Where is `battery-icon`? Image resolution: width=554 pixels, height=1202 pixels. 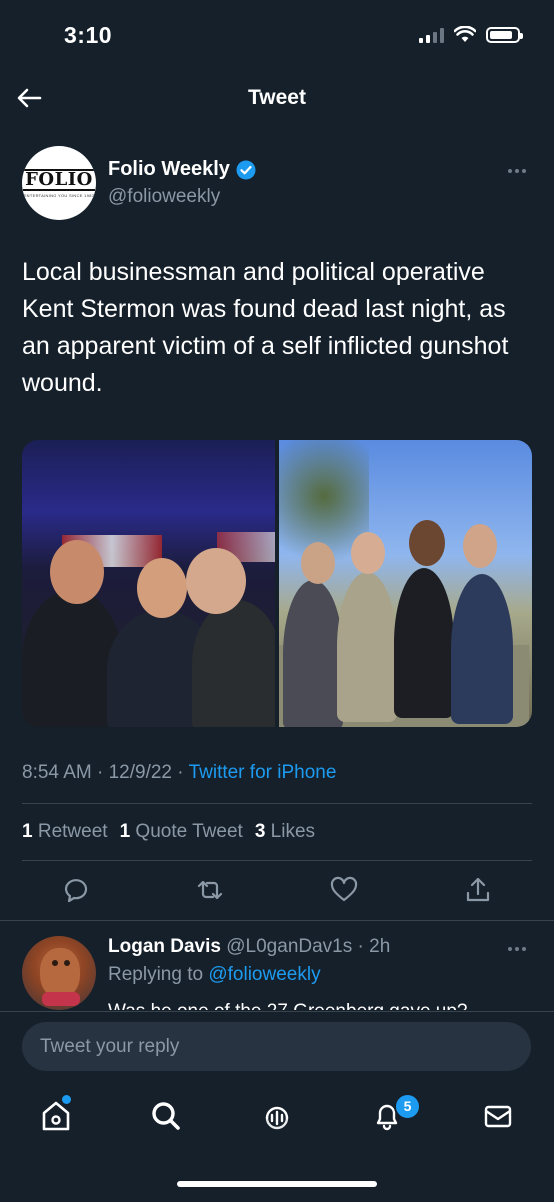 battery-icon is located at coordinates (504, 34).